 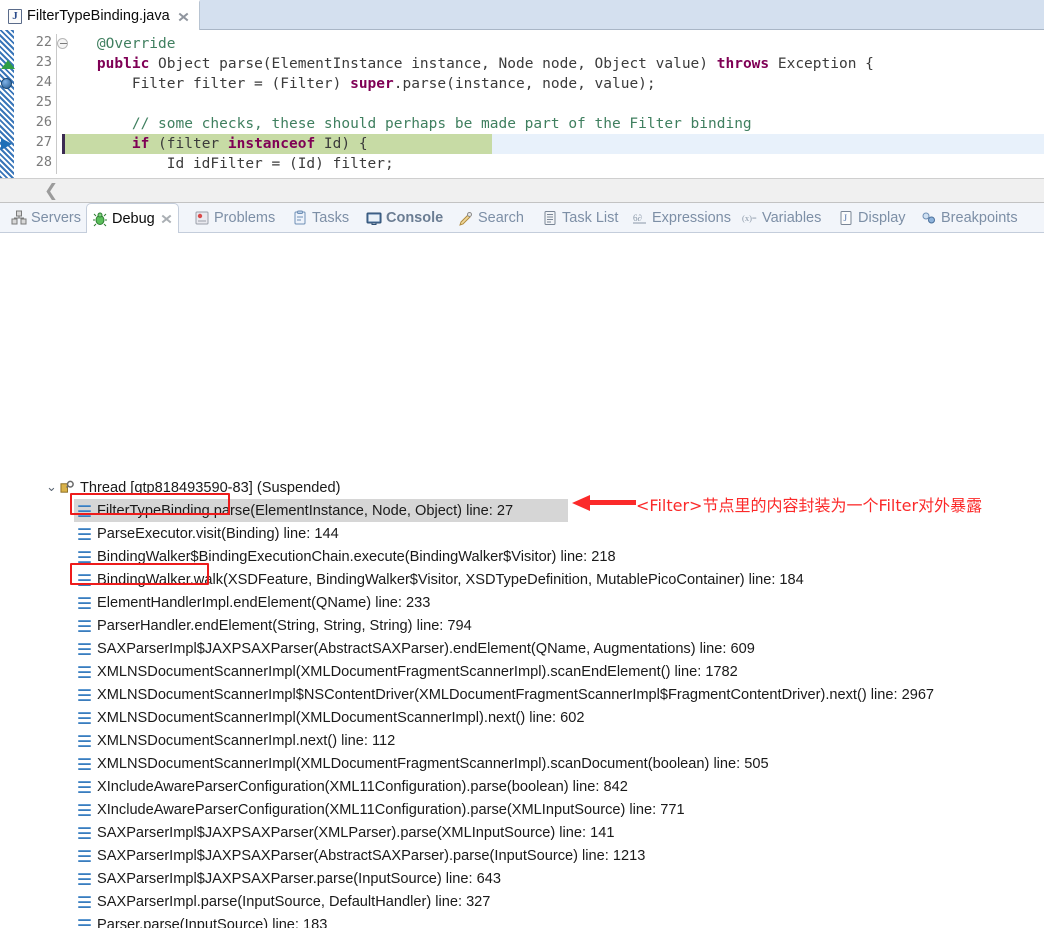 What do you see at coordinates (491, 218) in the screenshot?
I see `view-tab-search: Search` at bounding box center [491, 218].